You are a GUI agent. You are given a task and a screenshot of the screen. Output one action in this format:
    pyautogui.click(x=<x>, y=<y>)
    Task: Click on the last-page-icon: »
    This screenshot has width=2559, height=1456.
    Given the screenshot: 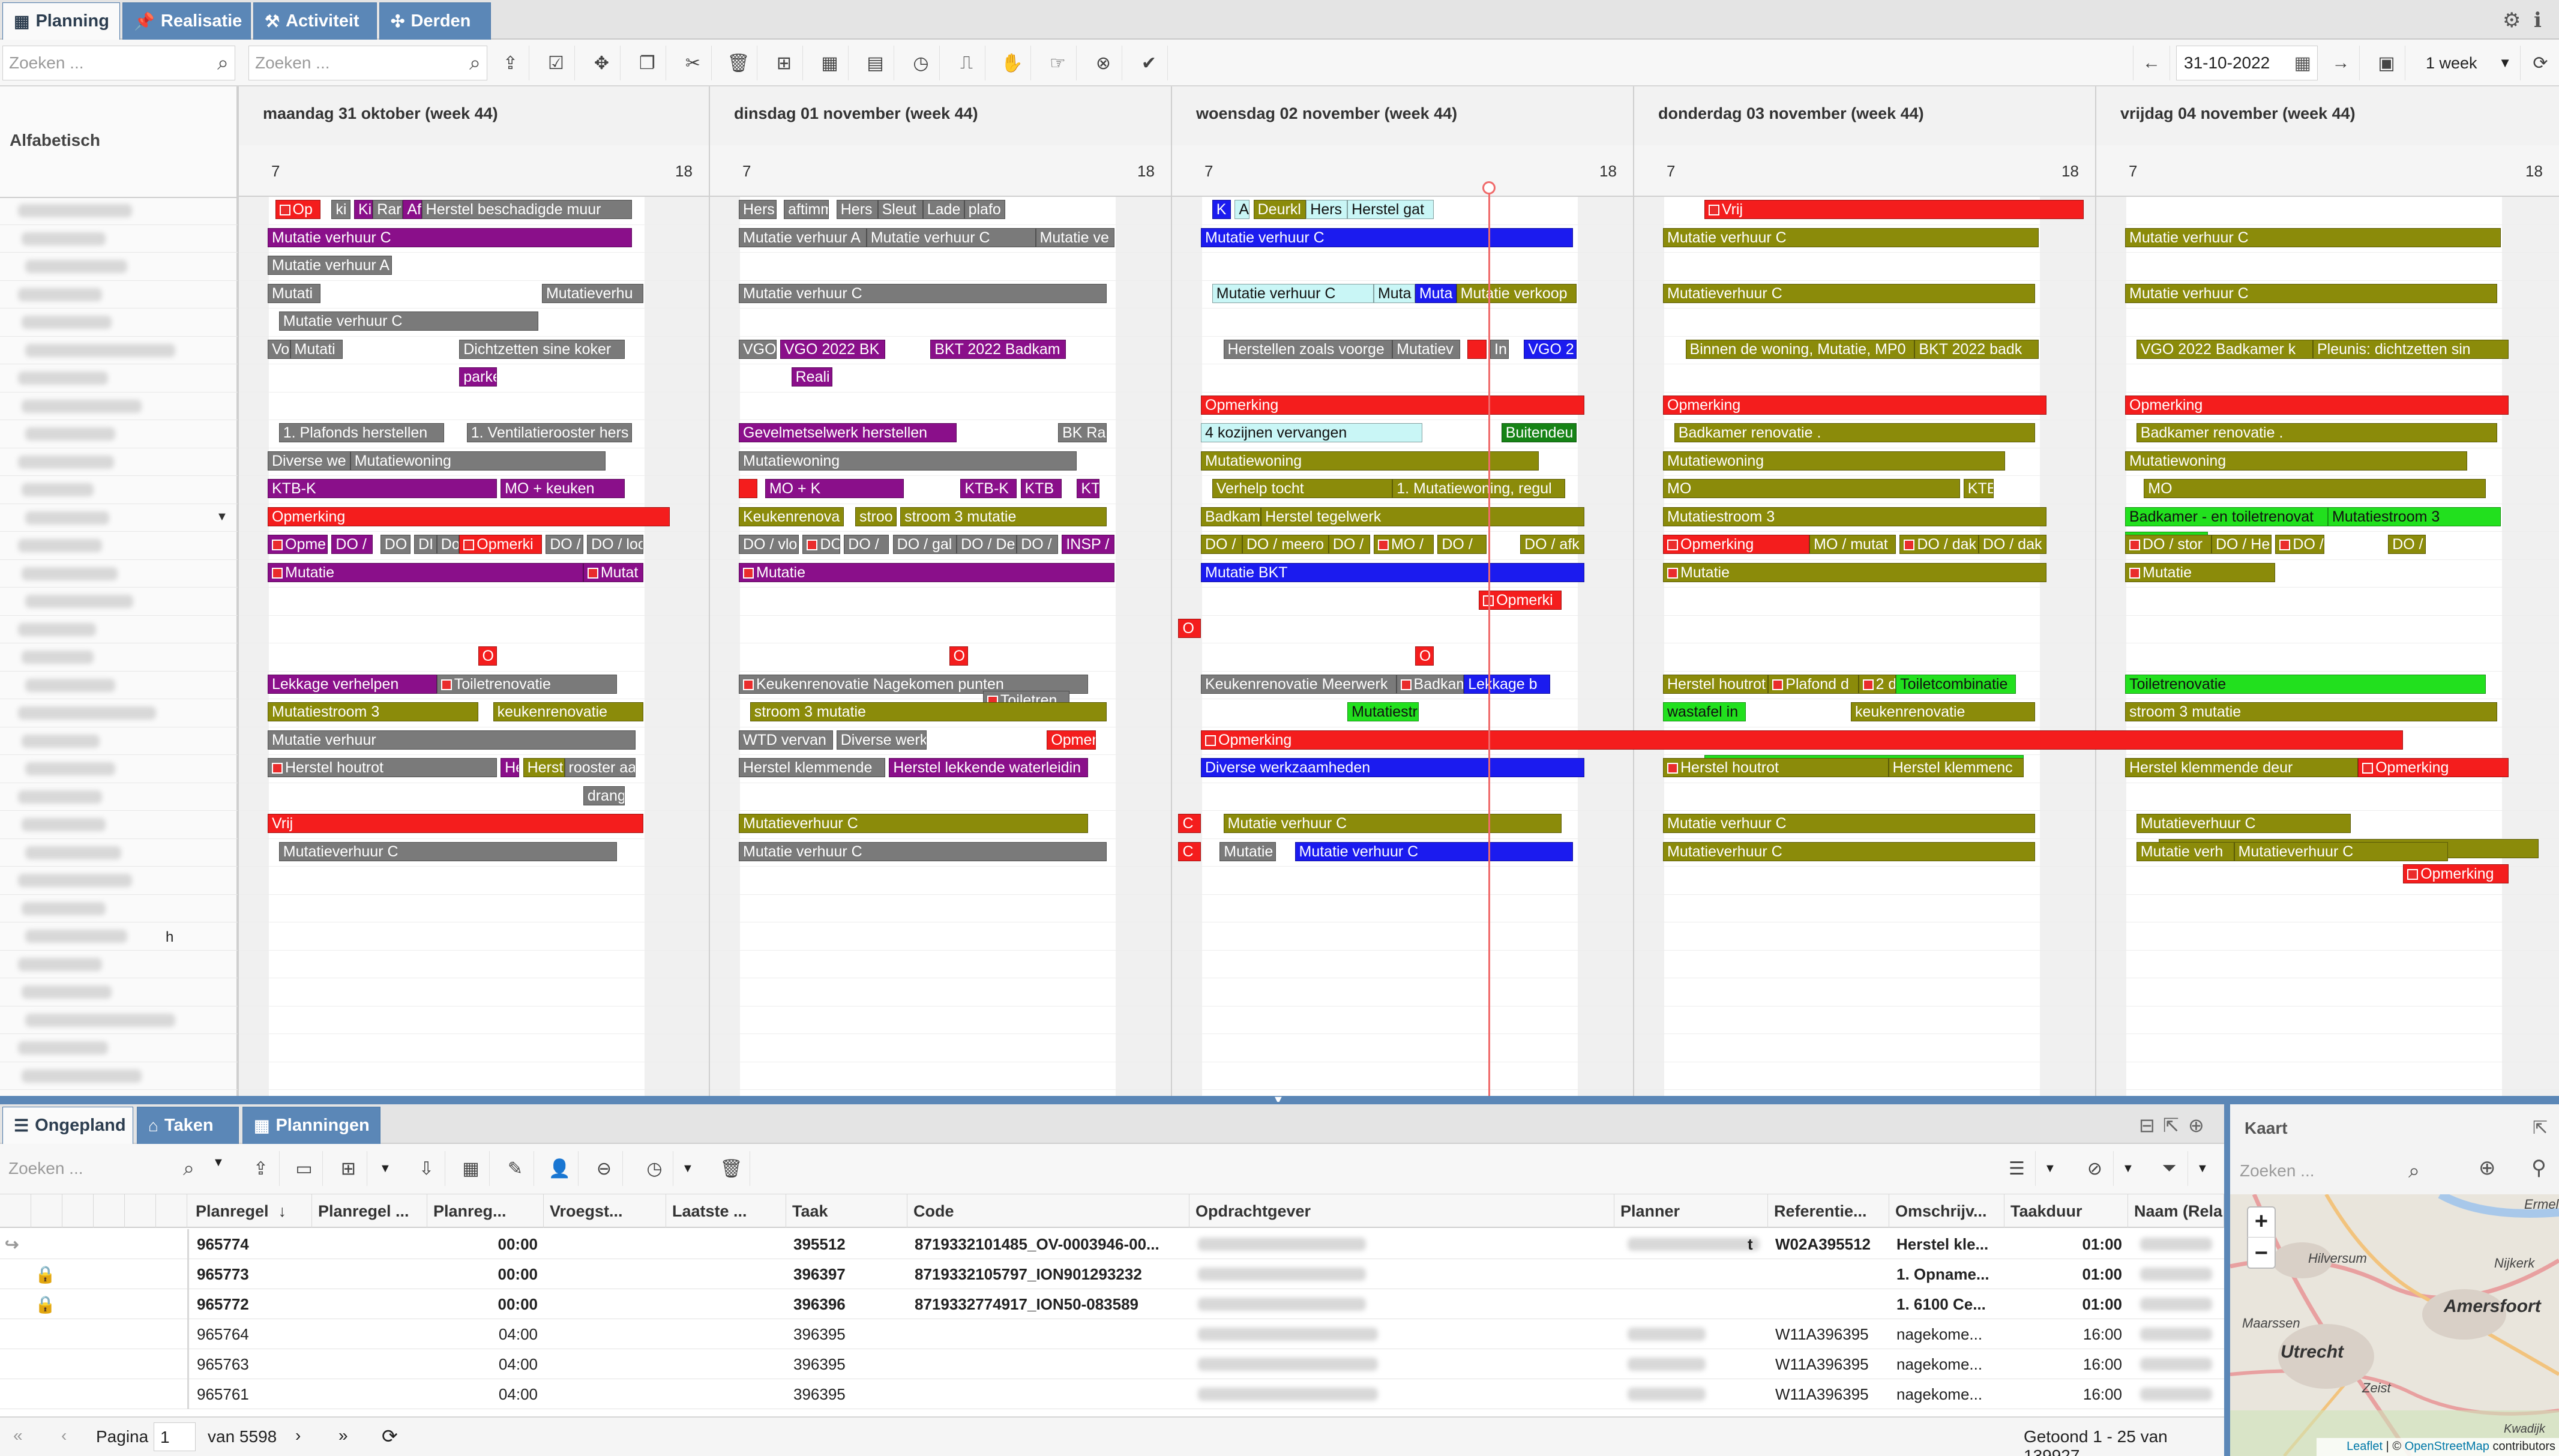 What is the action you would take?
    pyautogui.click(x=343, y=1435)
    